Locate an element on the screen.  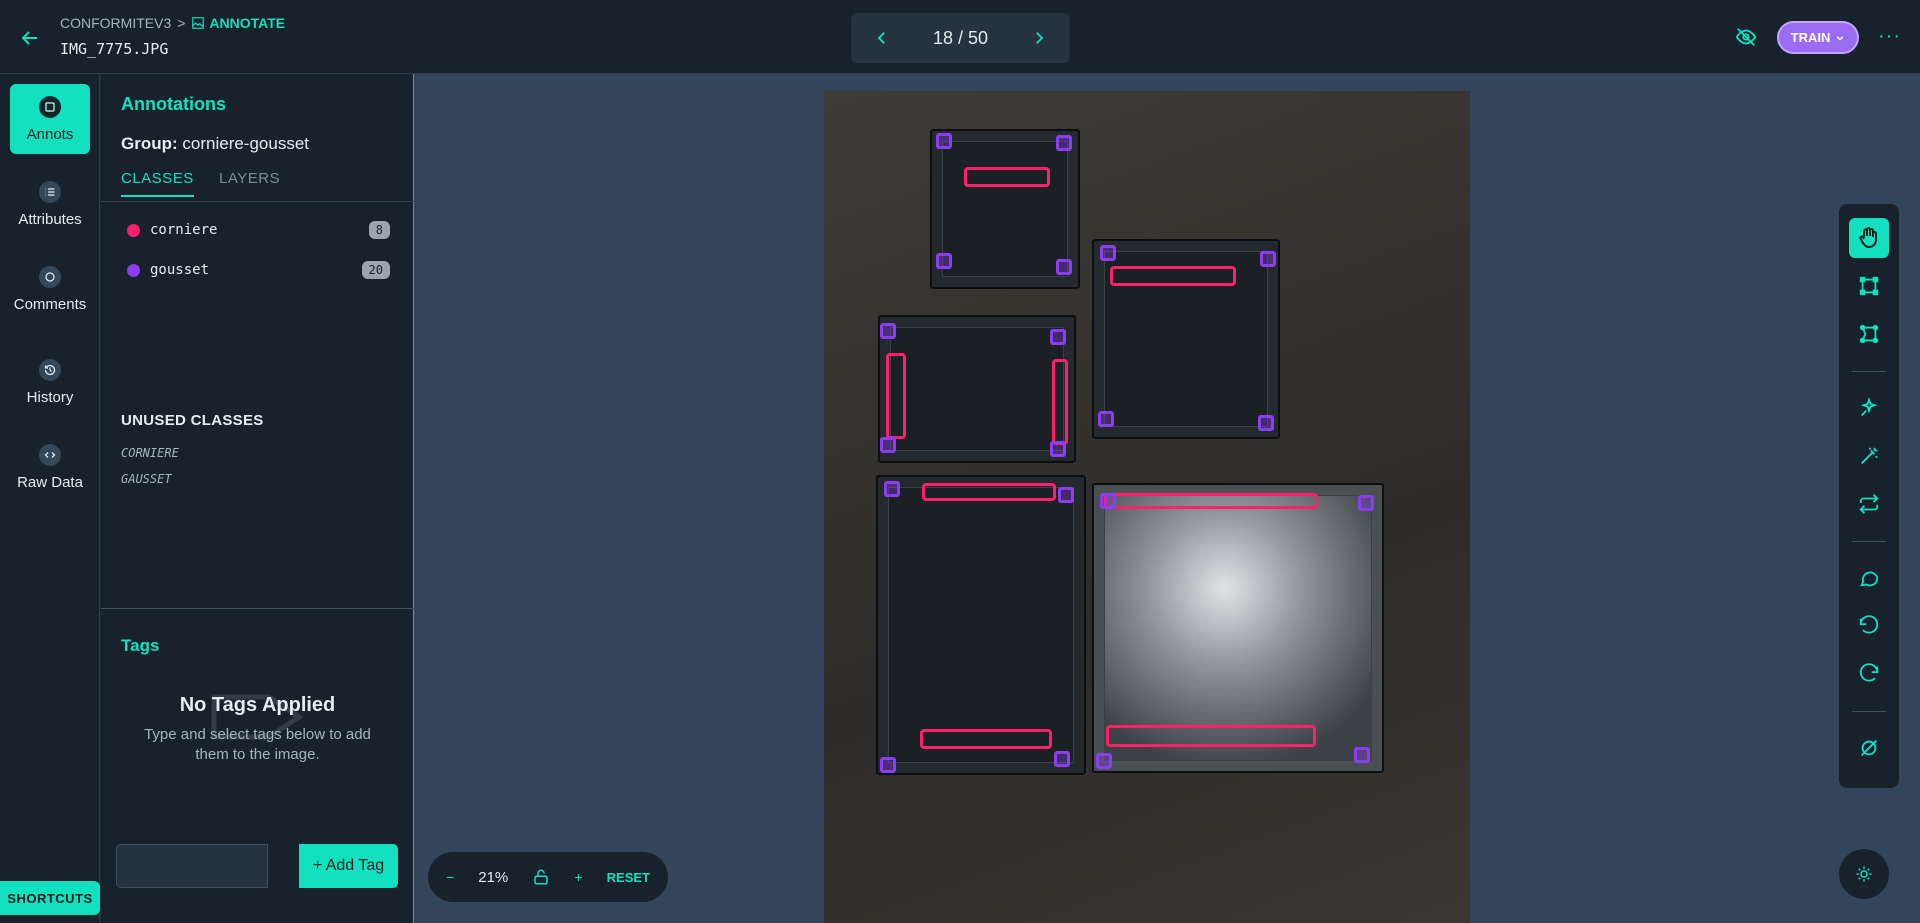
chevron-down-icon is located at coordinates (1840, 38).